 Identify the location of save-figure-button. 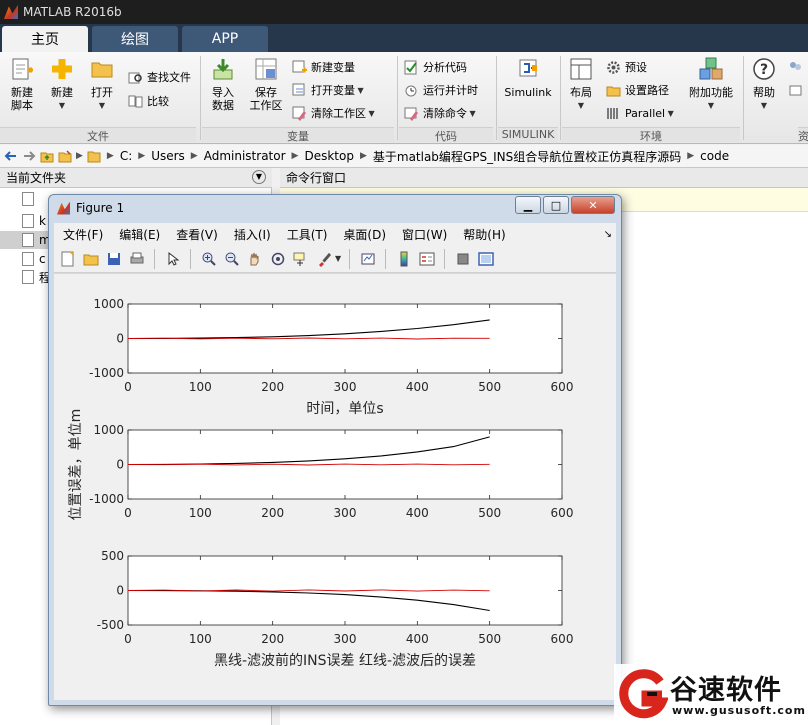
(114, 259).